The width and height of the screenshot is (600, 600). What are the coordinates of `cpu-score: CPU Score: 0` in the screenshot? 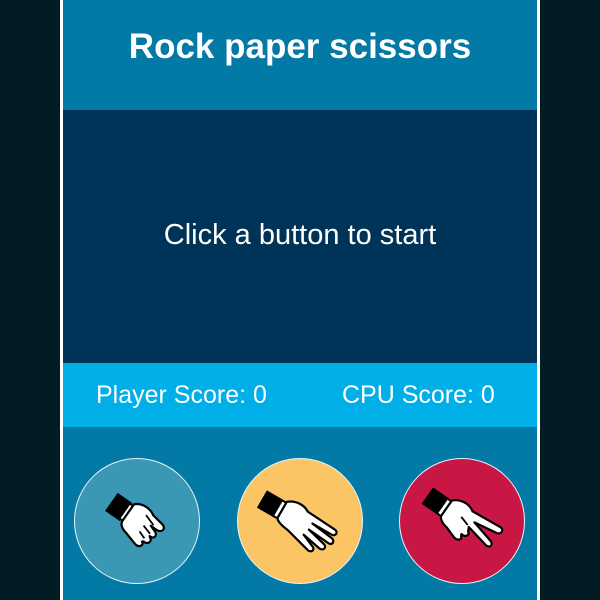 It's located at (418, 395).